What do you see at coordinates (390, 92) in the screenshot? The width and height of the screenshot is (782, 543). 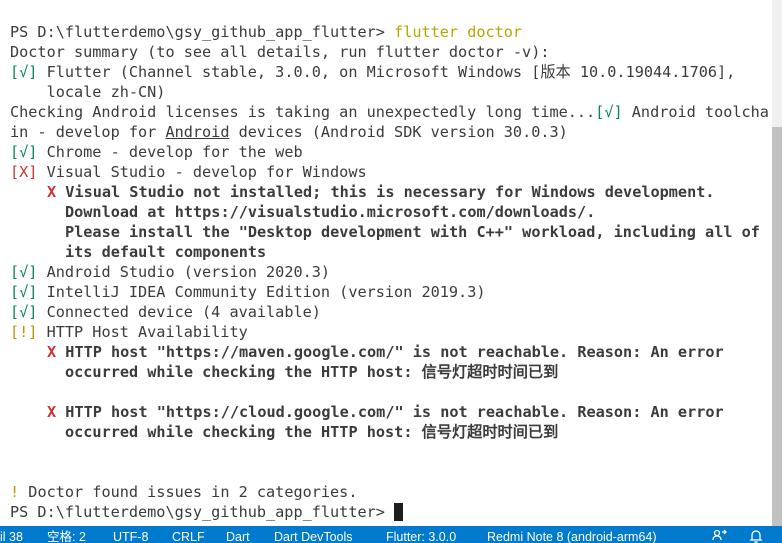 I see `terminal-line: locale zh-CN)` at bounding box center [390, 92].